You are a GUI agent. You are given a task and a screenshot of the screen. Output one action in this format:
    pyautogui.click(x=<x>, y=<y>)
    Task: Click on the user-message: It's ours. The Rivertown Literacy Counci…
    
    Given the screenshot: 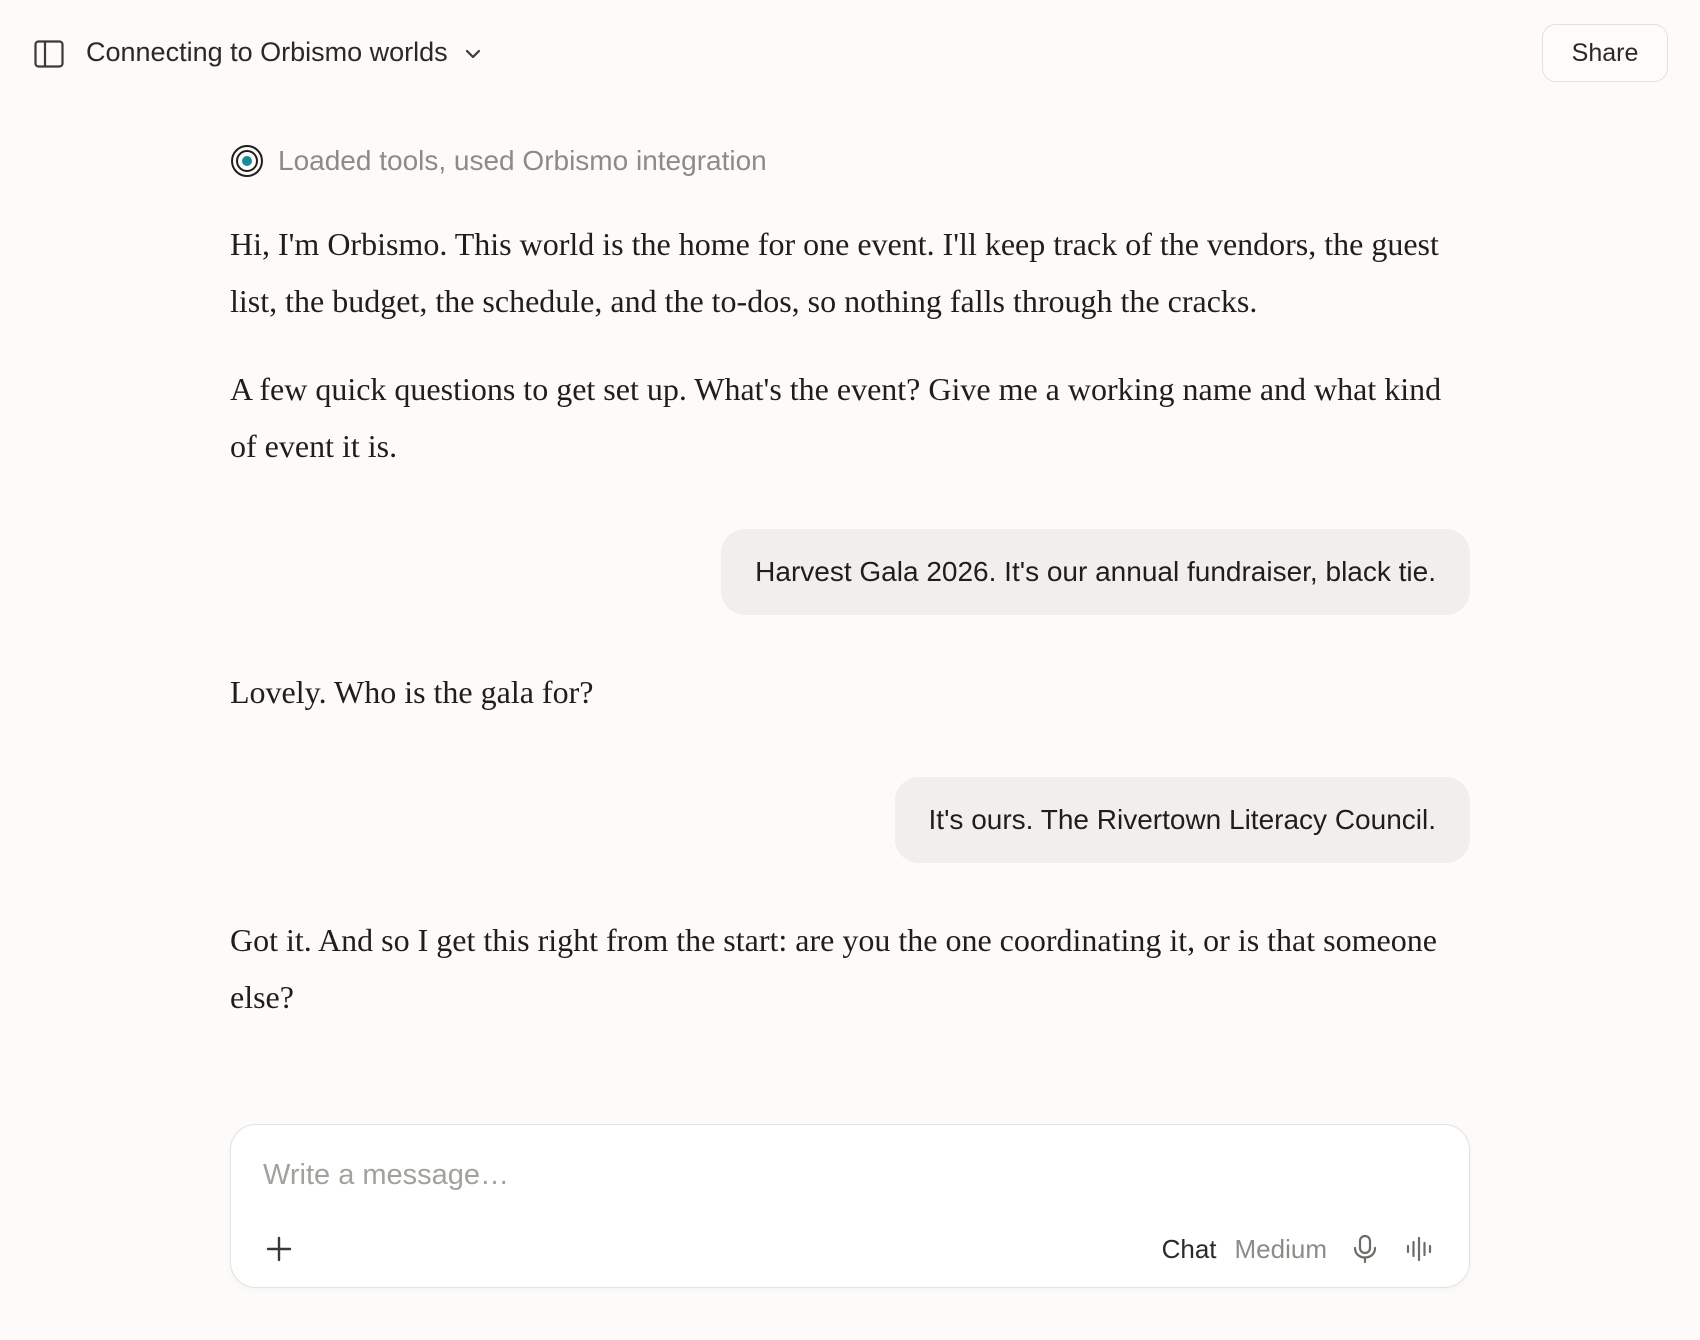 What is the action you would take?
    pyautogui.click(x=1182, y=820)
    